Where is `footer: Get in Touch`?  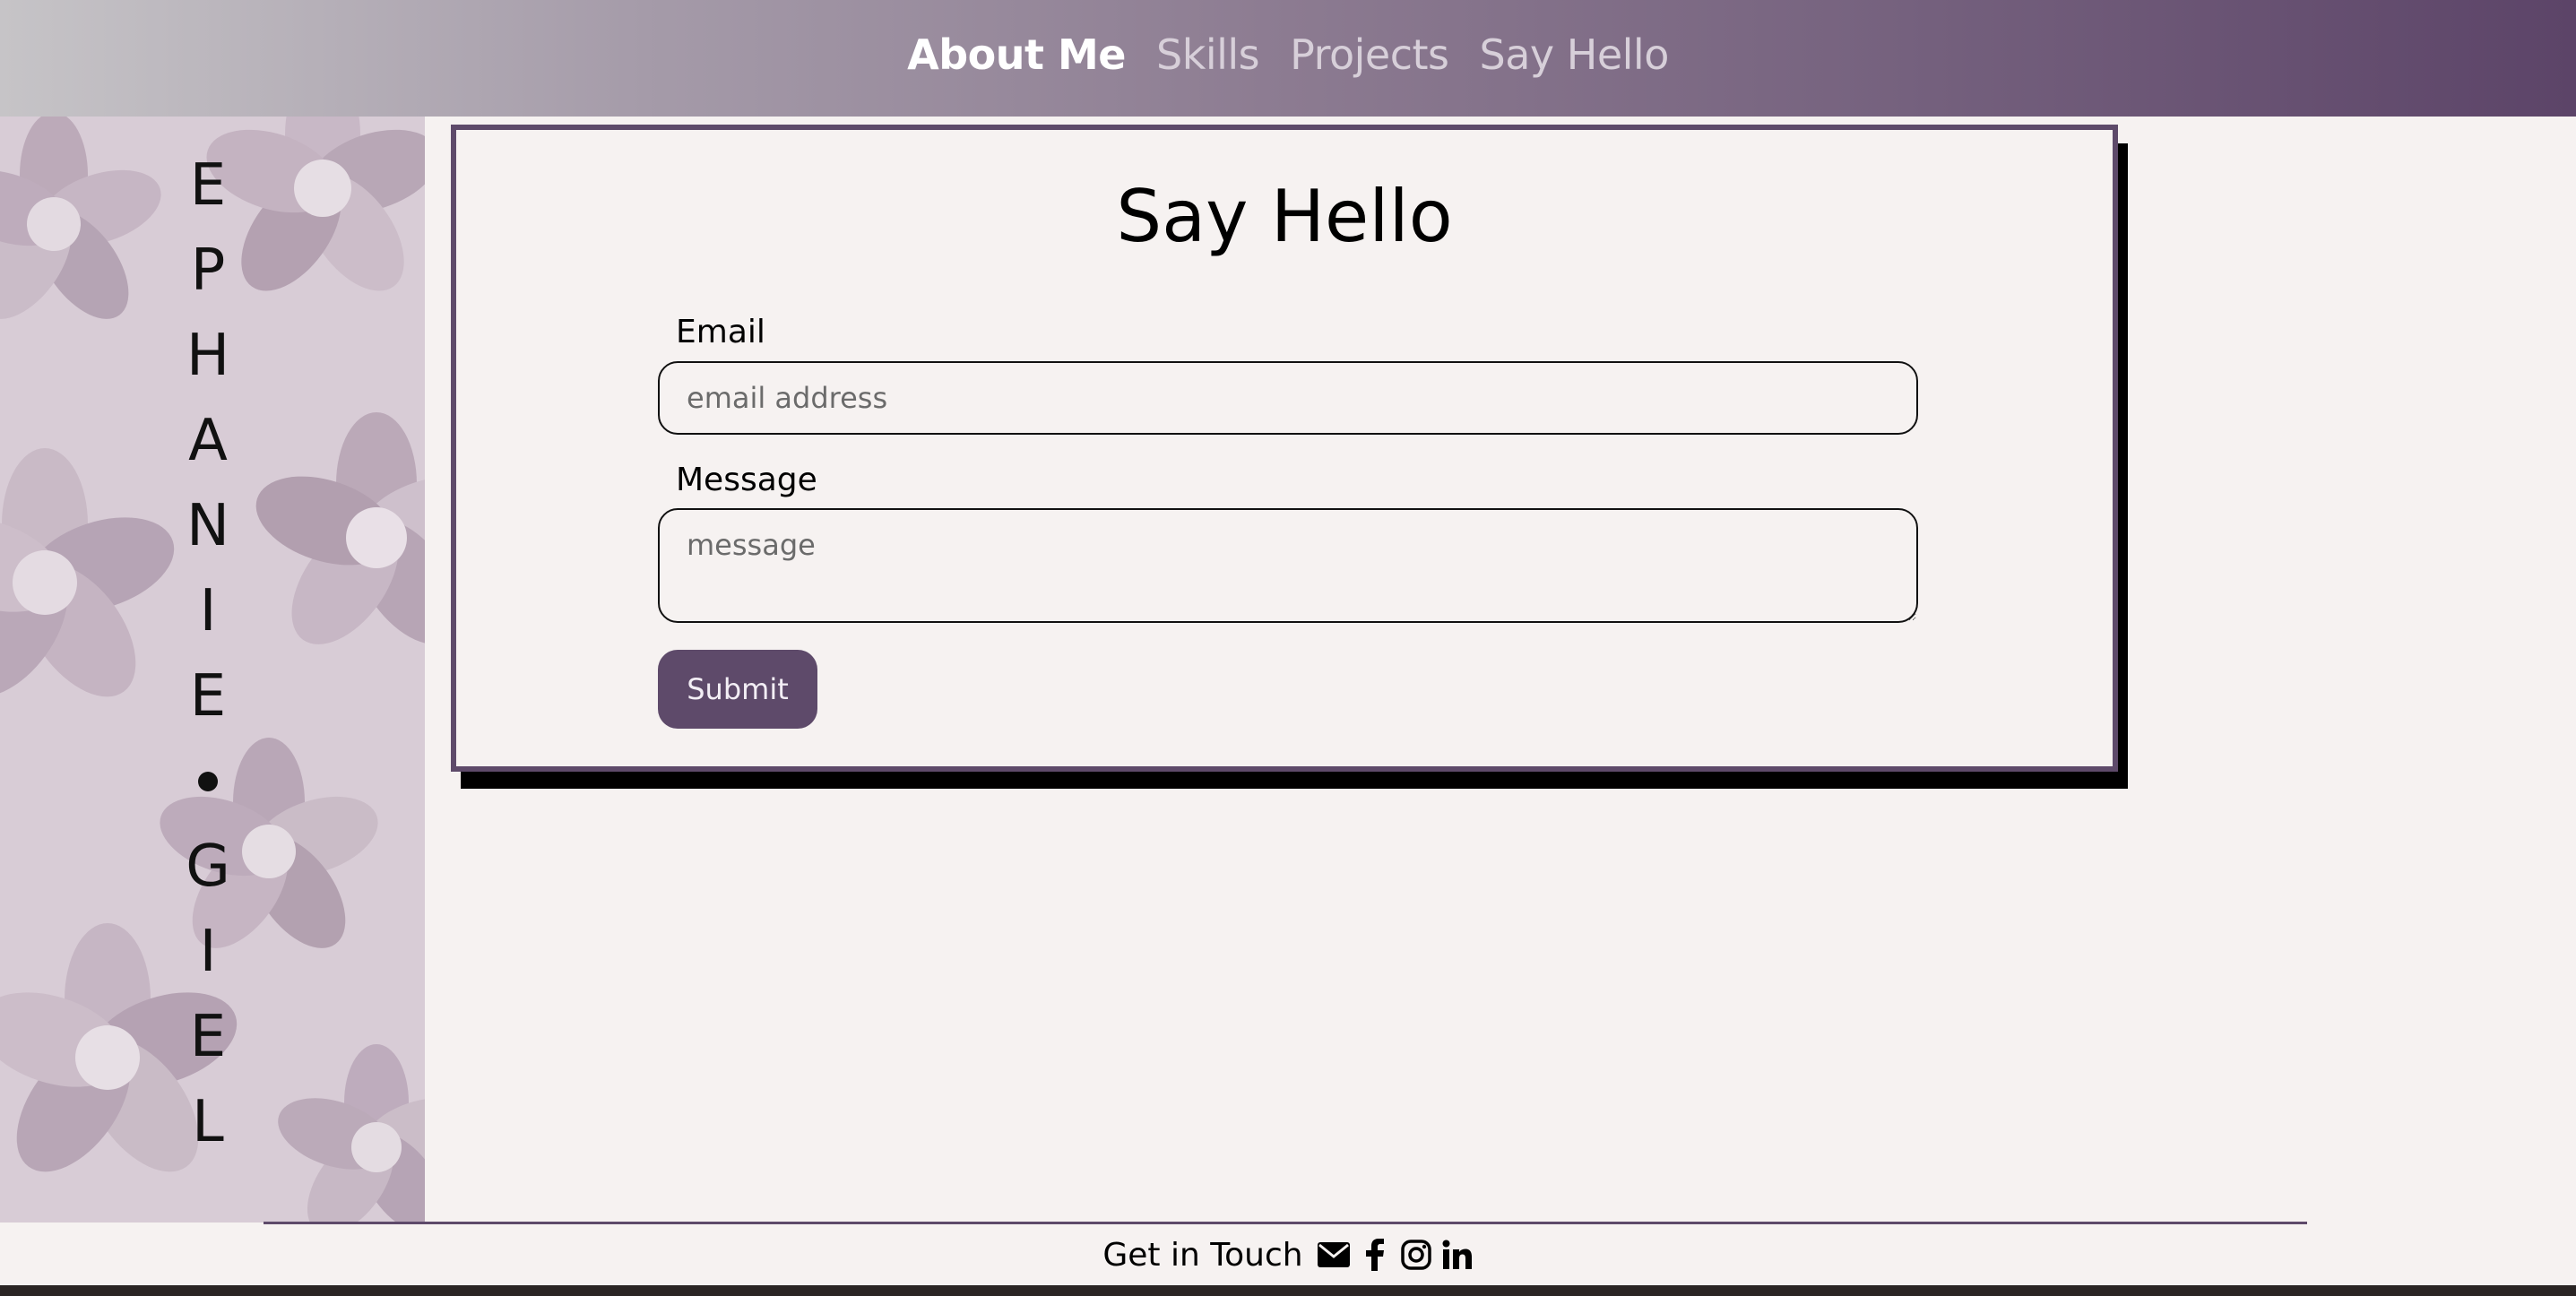
footer: Get in Touch is located at coordinates (1288, 1254).